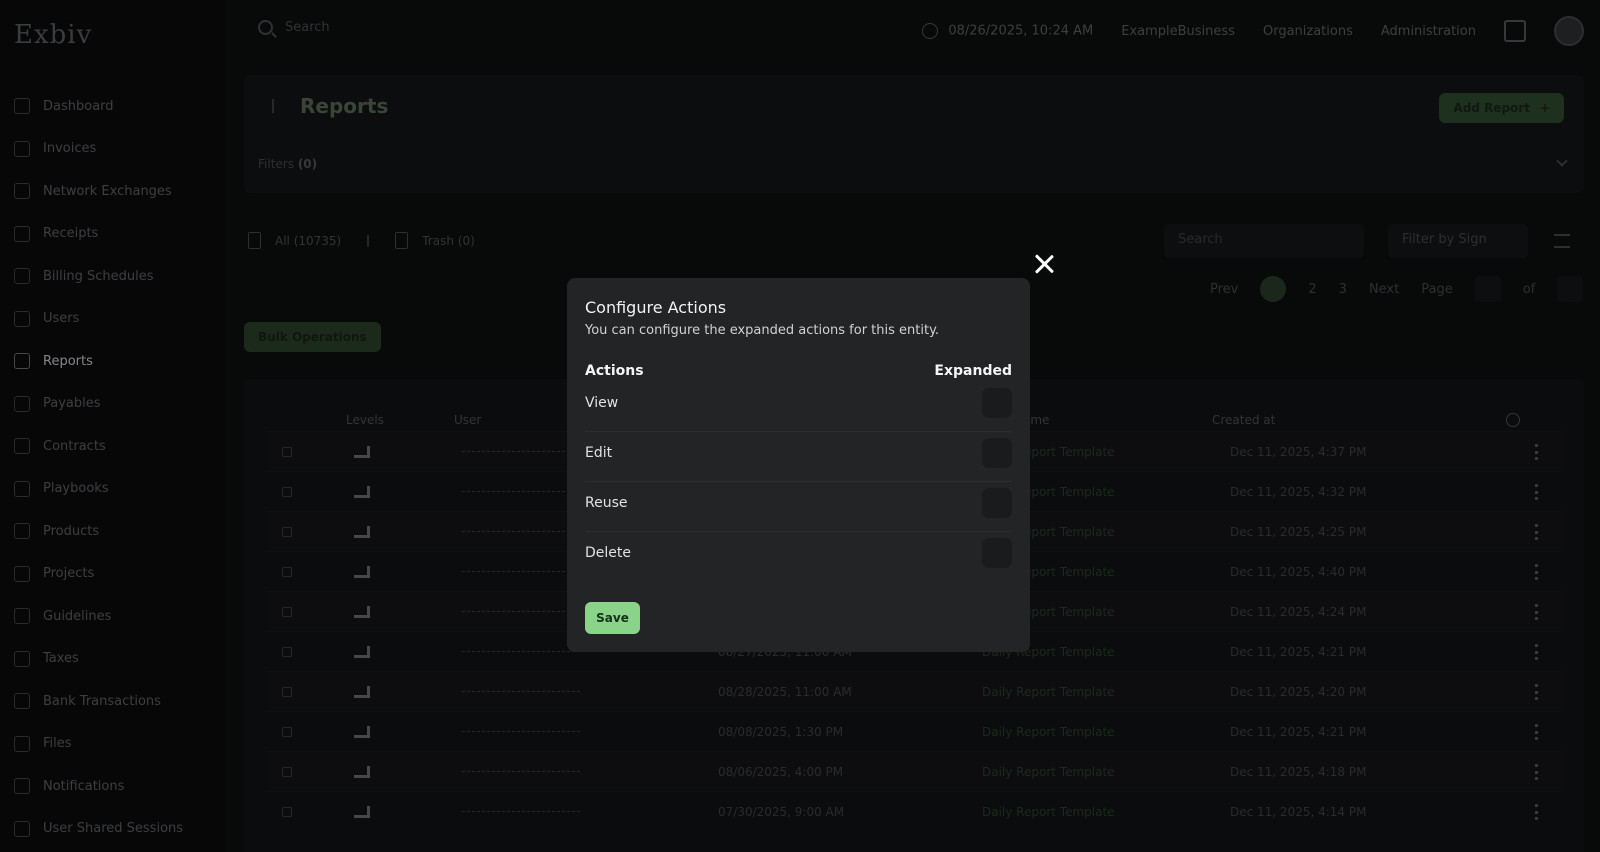 The image size is (1600, 852). I want to click on close-icon, so click(1044, 264).